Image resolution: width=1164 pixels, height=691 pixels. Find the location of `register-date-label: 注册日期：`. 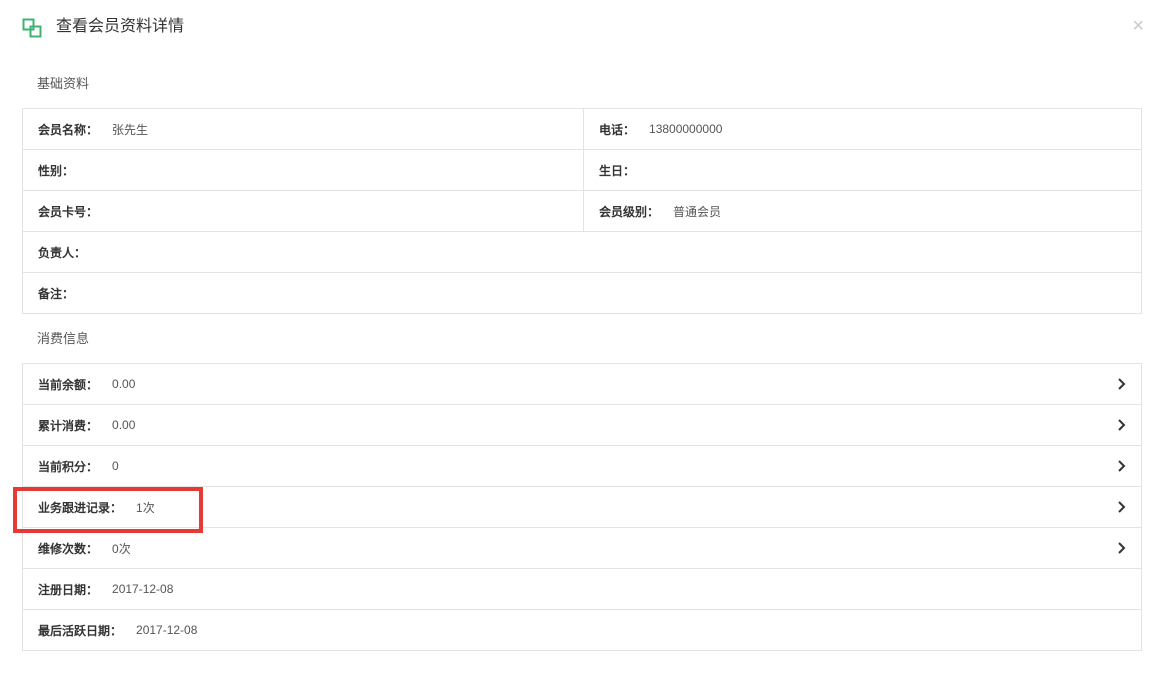

register-date-label: 注册日期： is located at coordinates (68, 589).